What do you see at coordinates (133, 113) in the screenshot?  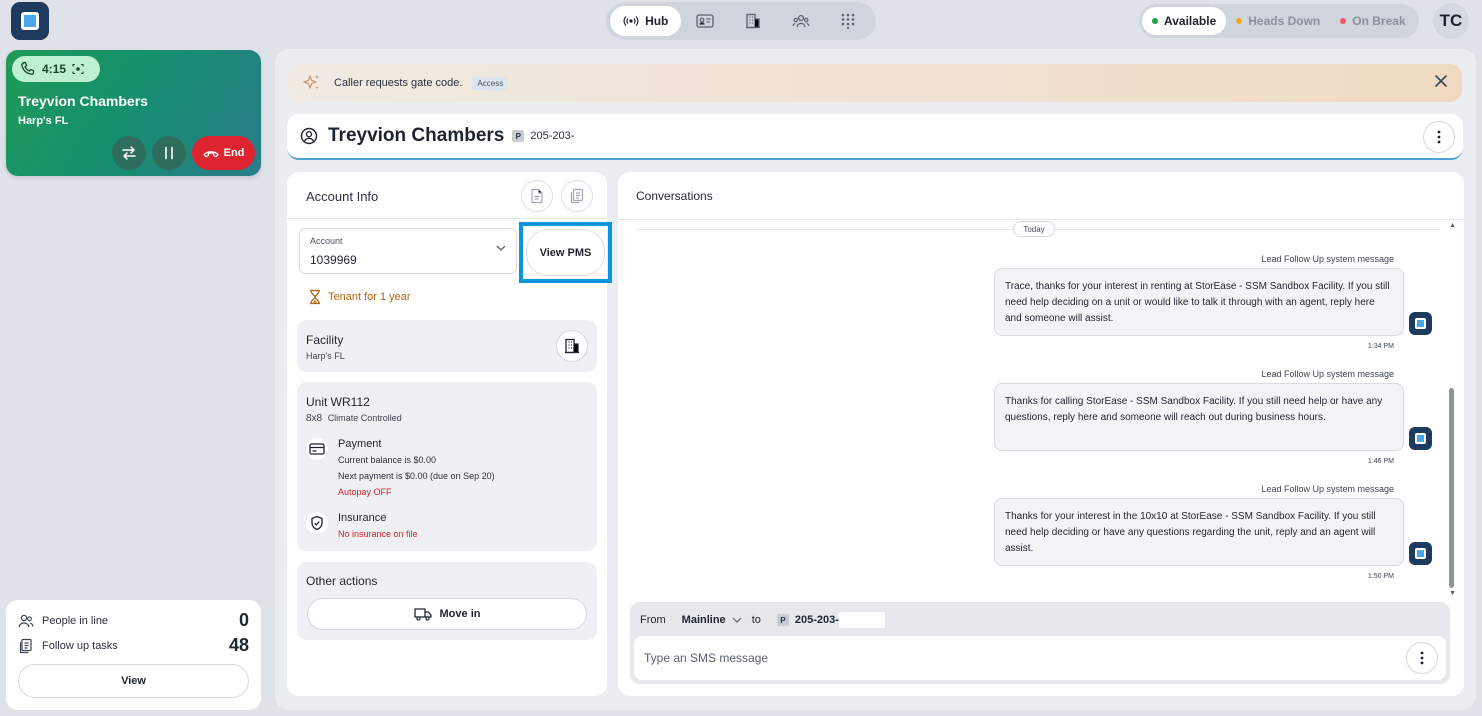 I see `active-call-card: 4:15 Treyvion Chambers Harp's FL End` at bounding box center [133, 113].